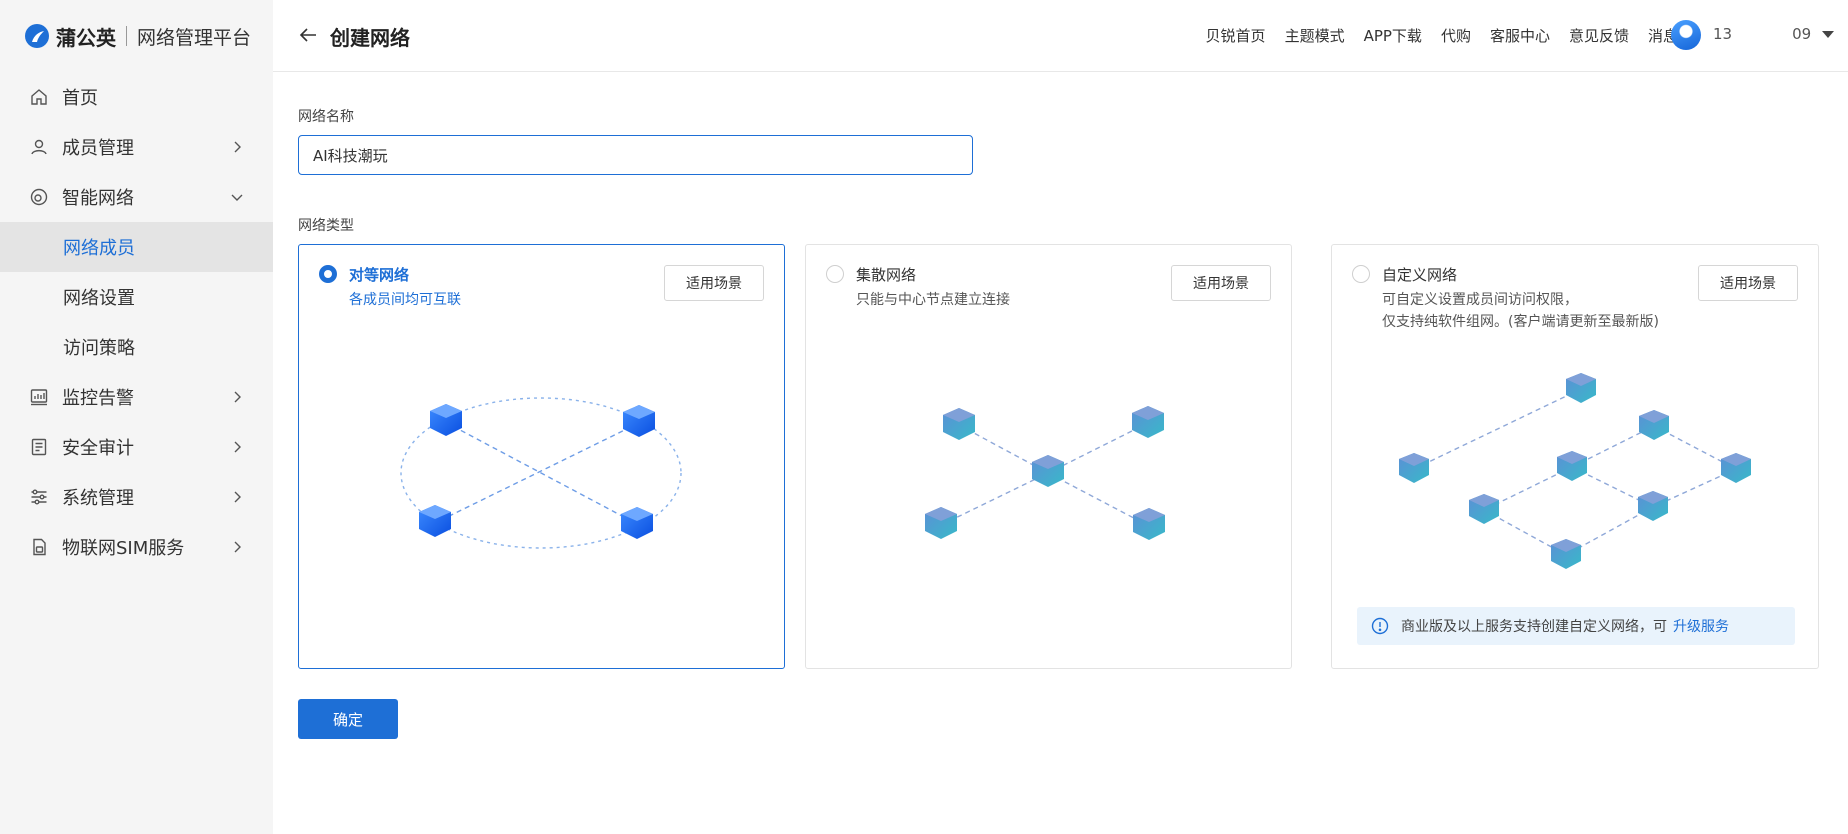 The image size is (1848, 834). I want to click on back-arrow-icon, so click(308, 35).